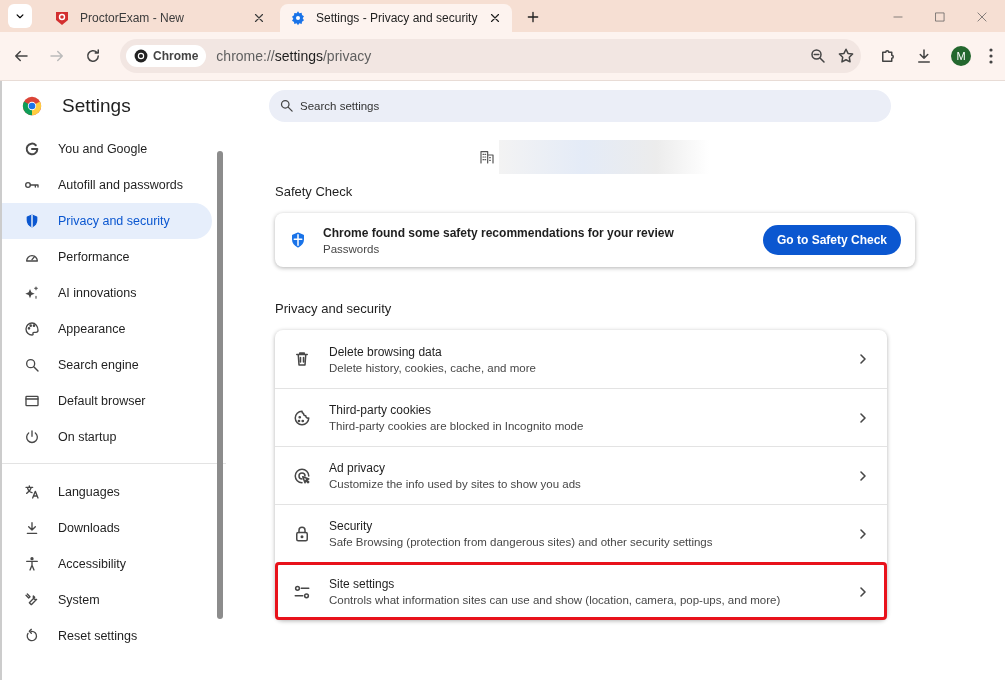  What do you see at coordinates (107, 401) in the screenshot?
I see `sidebar-item: Default browser` at bounding box center [107, 401].